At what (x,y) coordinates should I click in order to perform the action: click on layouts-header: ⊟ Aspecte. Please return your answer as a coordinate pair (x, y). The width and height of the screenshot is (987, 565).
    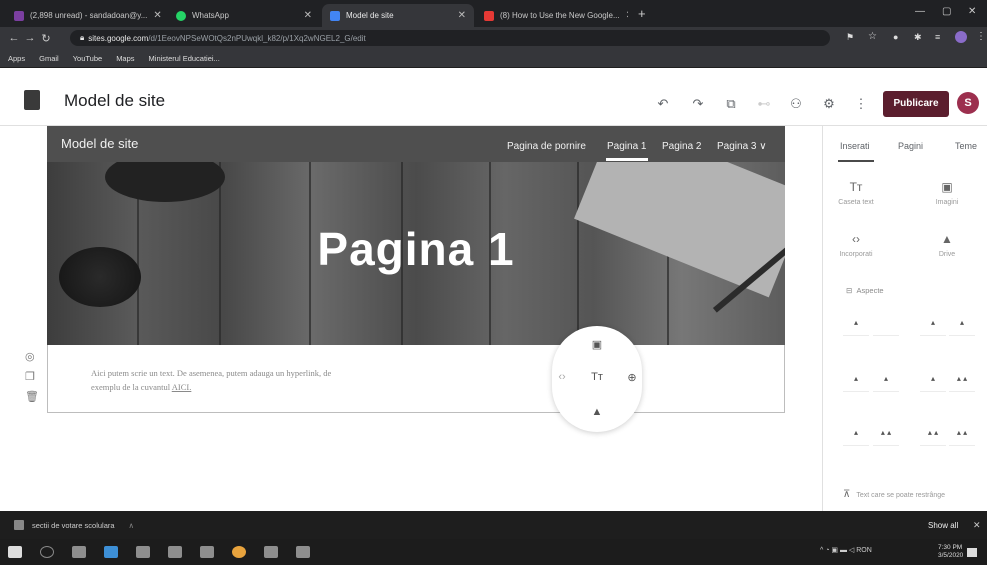
    Looking at the image, I should click on (865, 290).